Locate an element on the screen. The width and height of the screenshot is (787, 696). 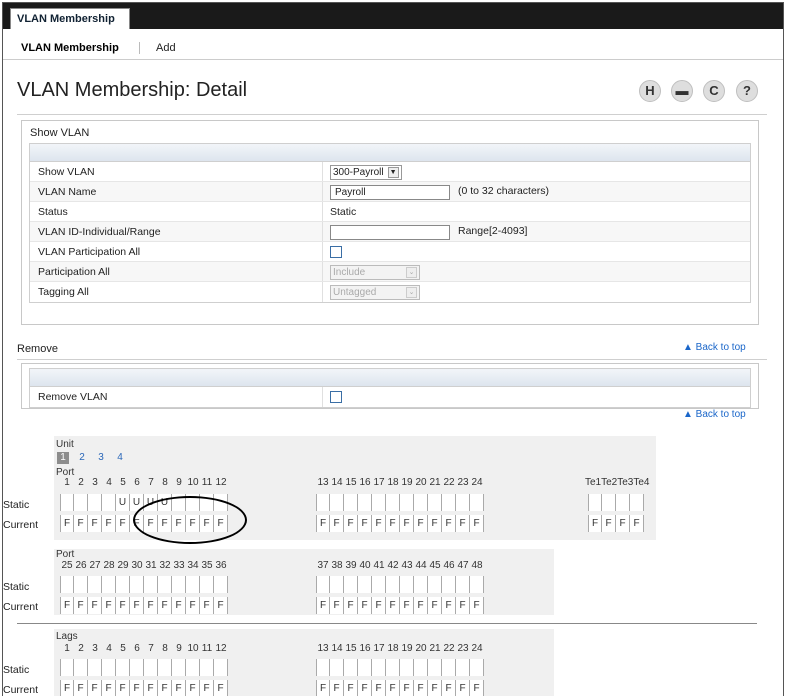
refresh-icon: C is located at coordinates (714, 91).